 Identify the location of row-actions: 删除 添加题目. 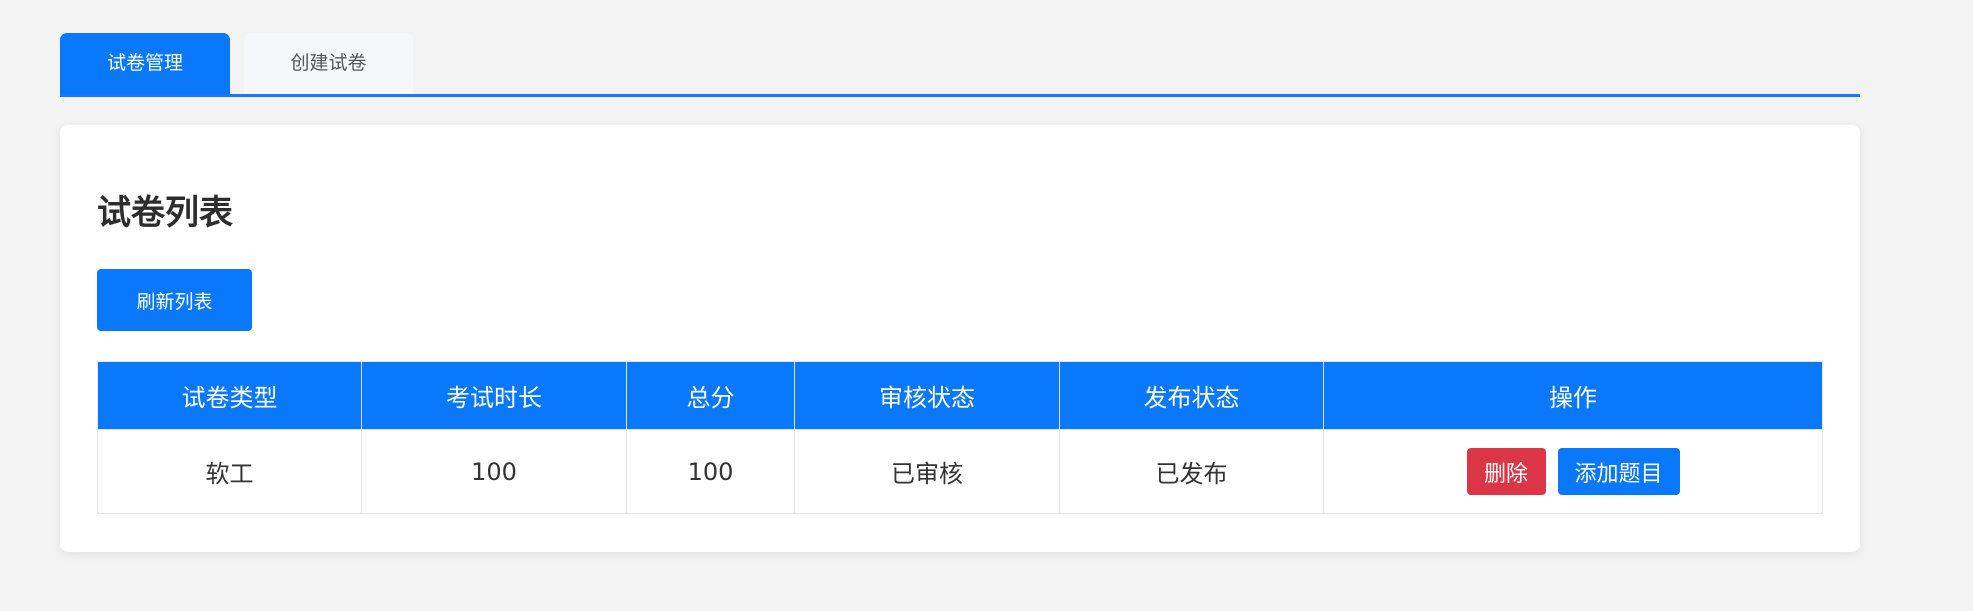
(1573, 471).